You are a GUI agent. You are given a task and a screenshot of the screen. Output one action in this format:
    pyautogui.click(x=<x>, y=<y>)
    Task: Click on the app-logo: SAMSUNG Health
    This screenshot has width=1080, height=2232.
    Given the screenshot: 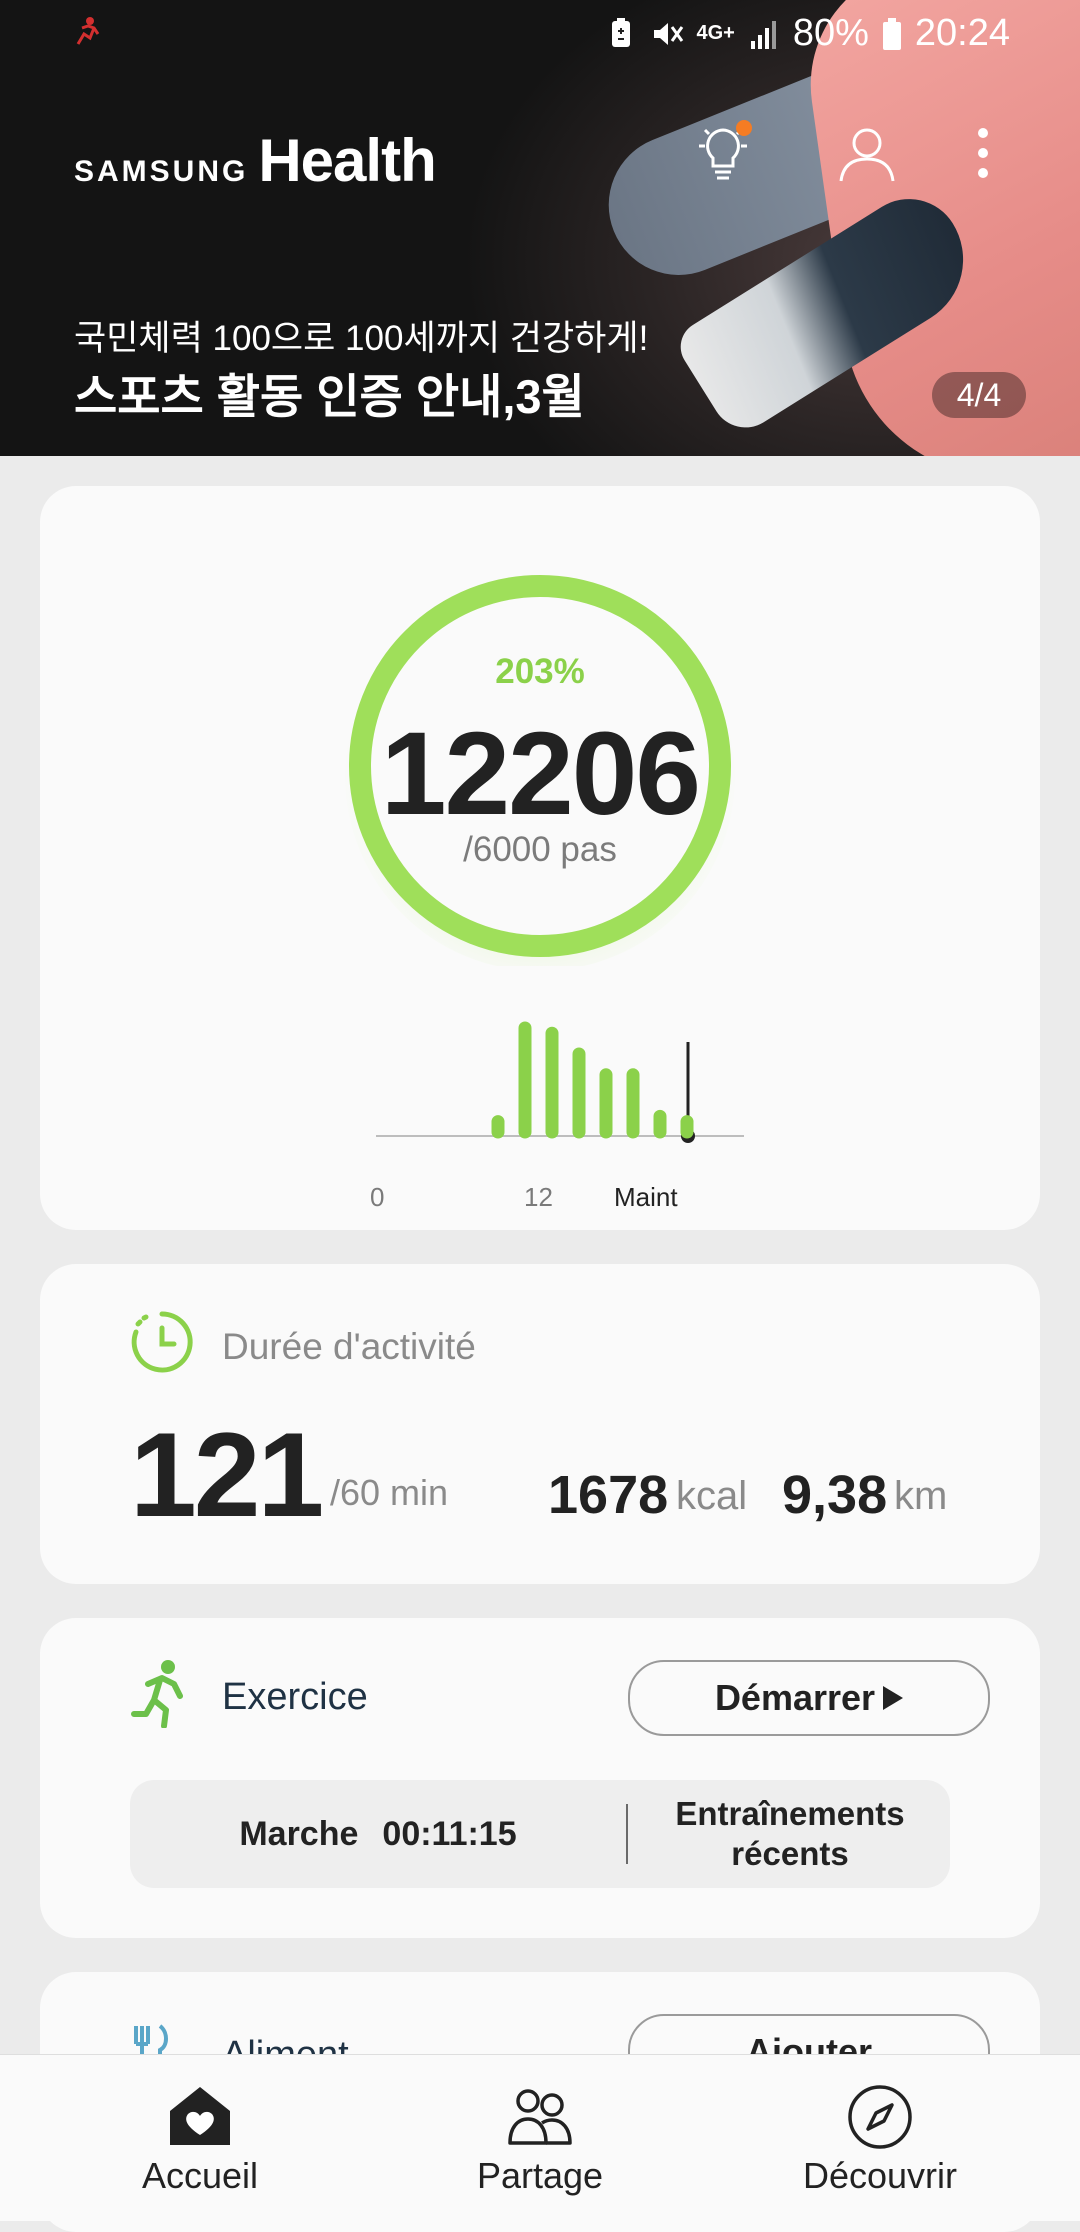 What is the action you would take?
    pyautogui.click(x=255, y=160)
    